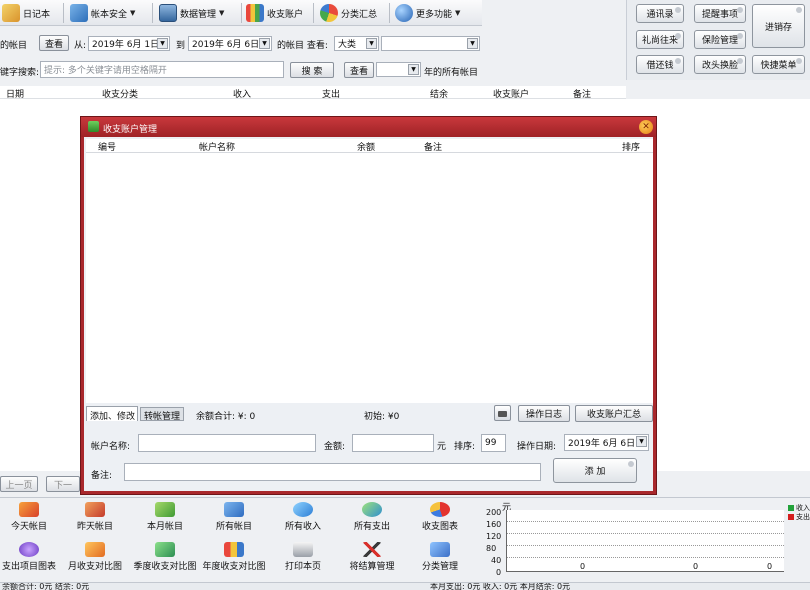  What do you see at coordinates (111, 447) in the screenshot?
I see `account-name-label: 帐户名称:` at bounding box center [111, 447].